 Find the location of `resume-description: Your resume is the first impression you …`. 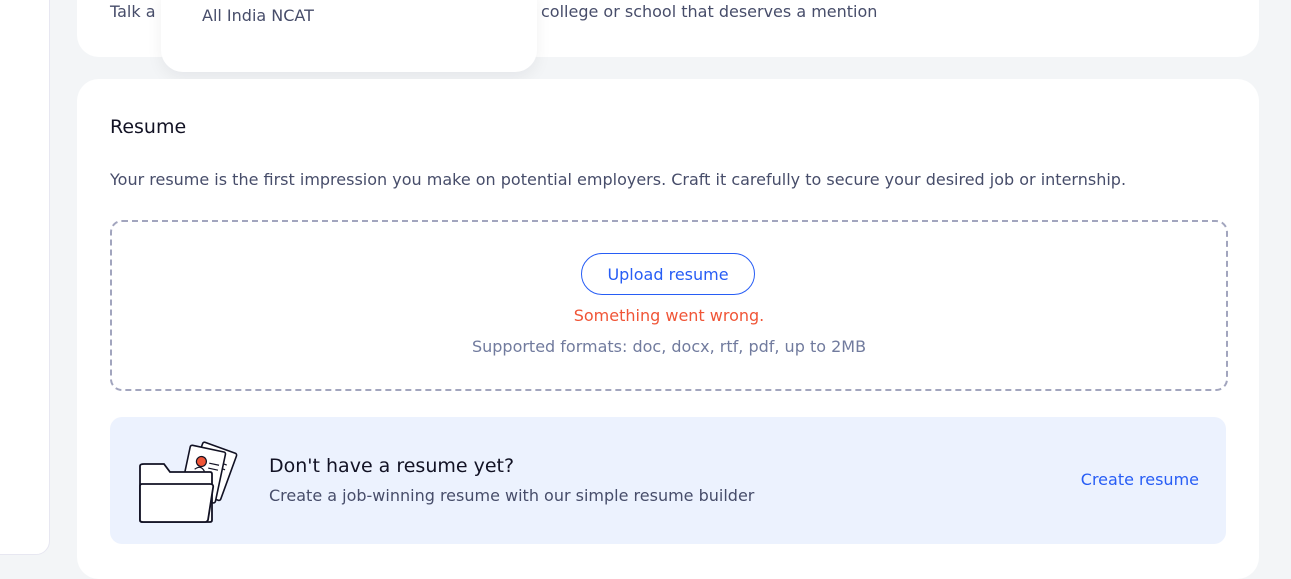

resume-description: Your resume is the first impression you … is located at coordinates (618, 179).